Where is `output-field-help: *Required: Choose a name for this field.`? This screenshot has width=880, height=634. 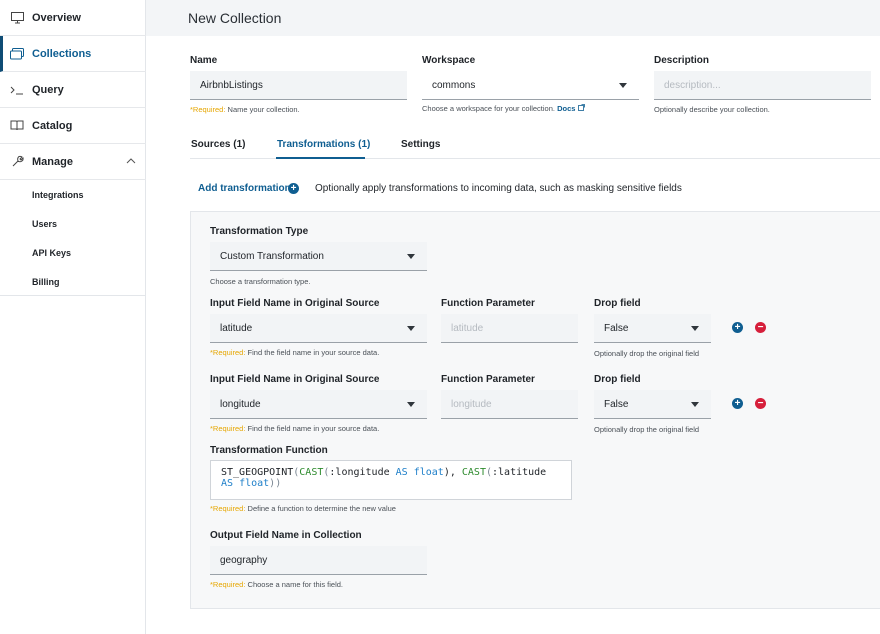
output-field-help: *Required: Choose a name for this field. is located at coordinates (276, 584).